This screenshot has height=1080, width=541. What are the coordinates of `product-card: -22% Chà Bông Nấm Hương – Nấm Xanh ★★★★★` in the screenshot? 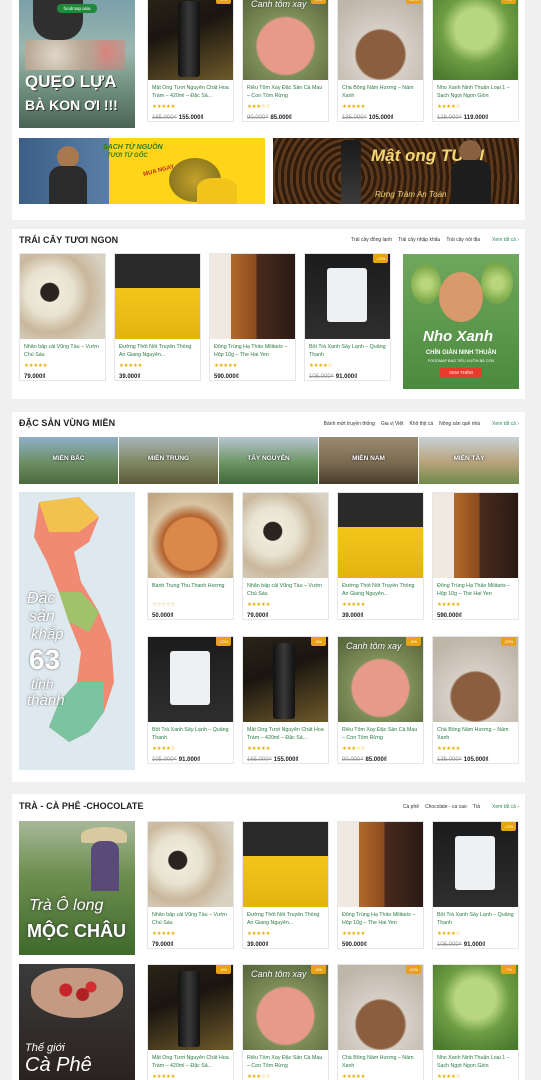 It's located at (380, 1022).